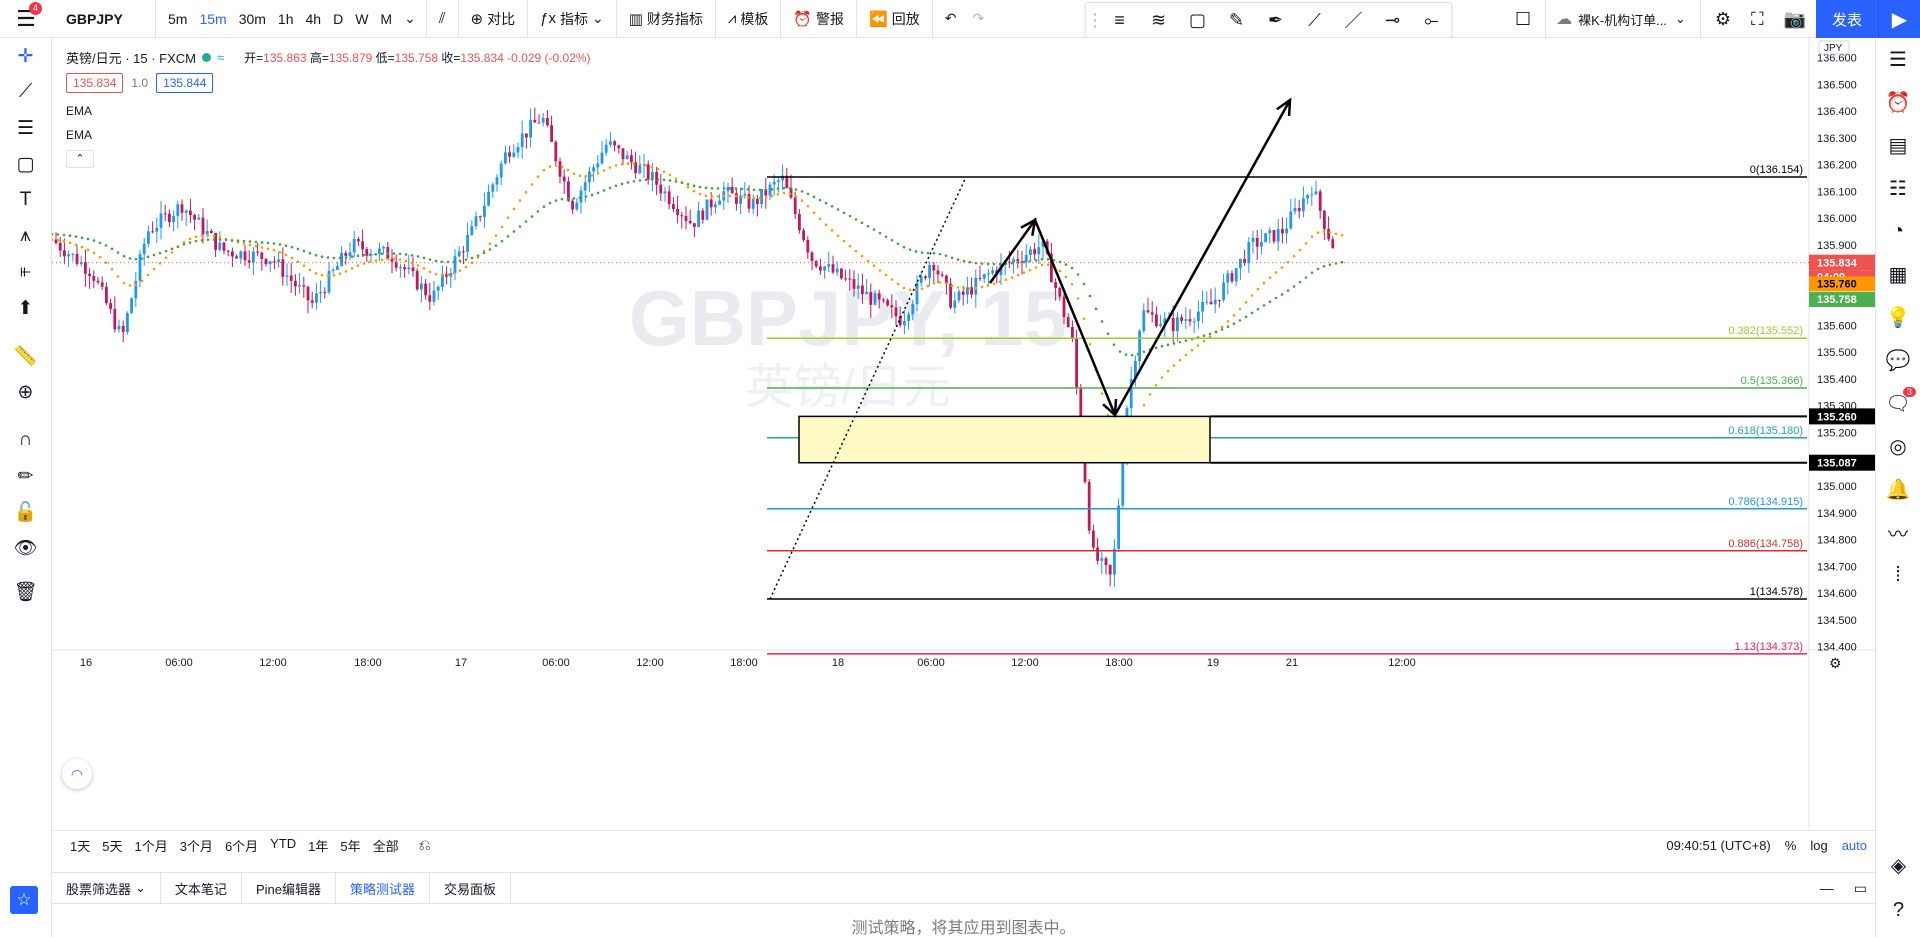 This screenshot has width=1920, height=938. I want to click on trash-icon: 🗑, so click(25, 592).